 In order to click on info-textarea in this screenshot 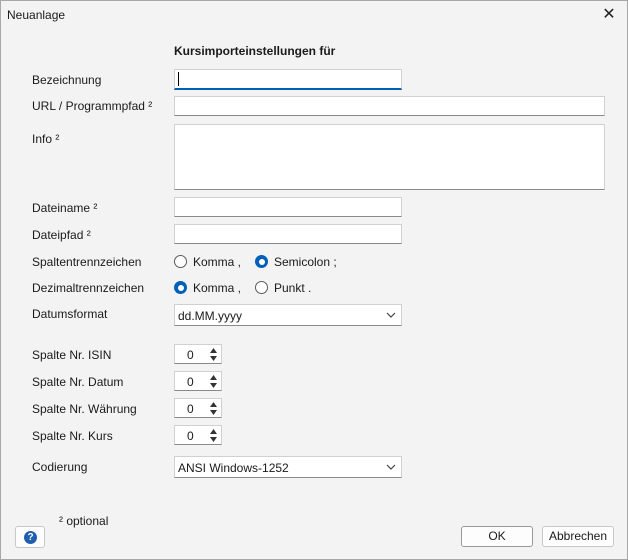, I will do `click(389, 157)`.